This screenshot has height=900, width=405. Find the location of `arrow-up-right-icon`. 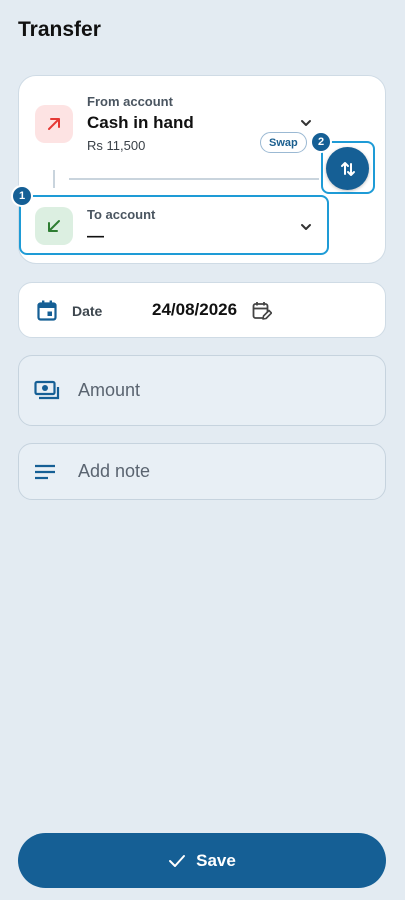

arrow-up-right-icon is located at coordinates (54, 124).